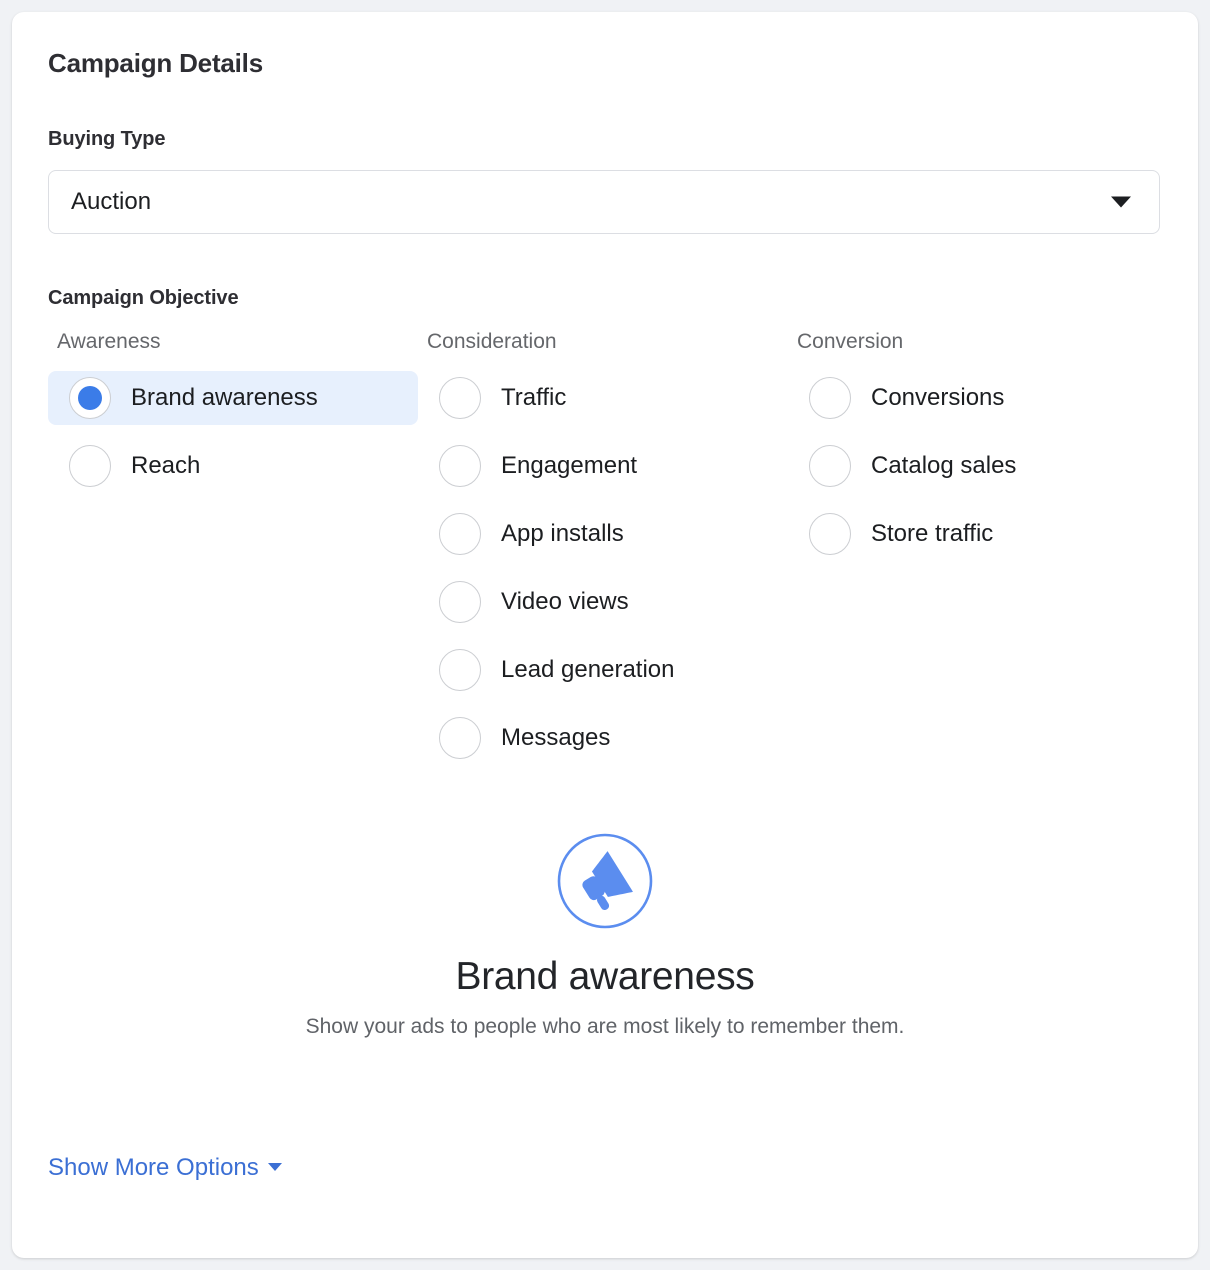 This screenshot has width=1210, height=1270. What do you see at coordinates (569, 465) in the screenshot?
I see `option-label: Engagement` at bounding box center [569, 465].